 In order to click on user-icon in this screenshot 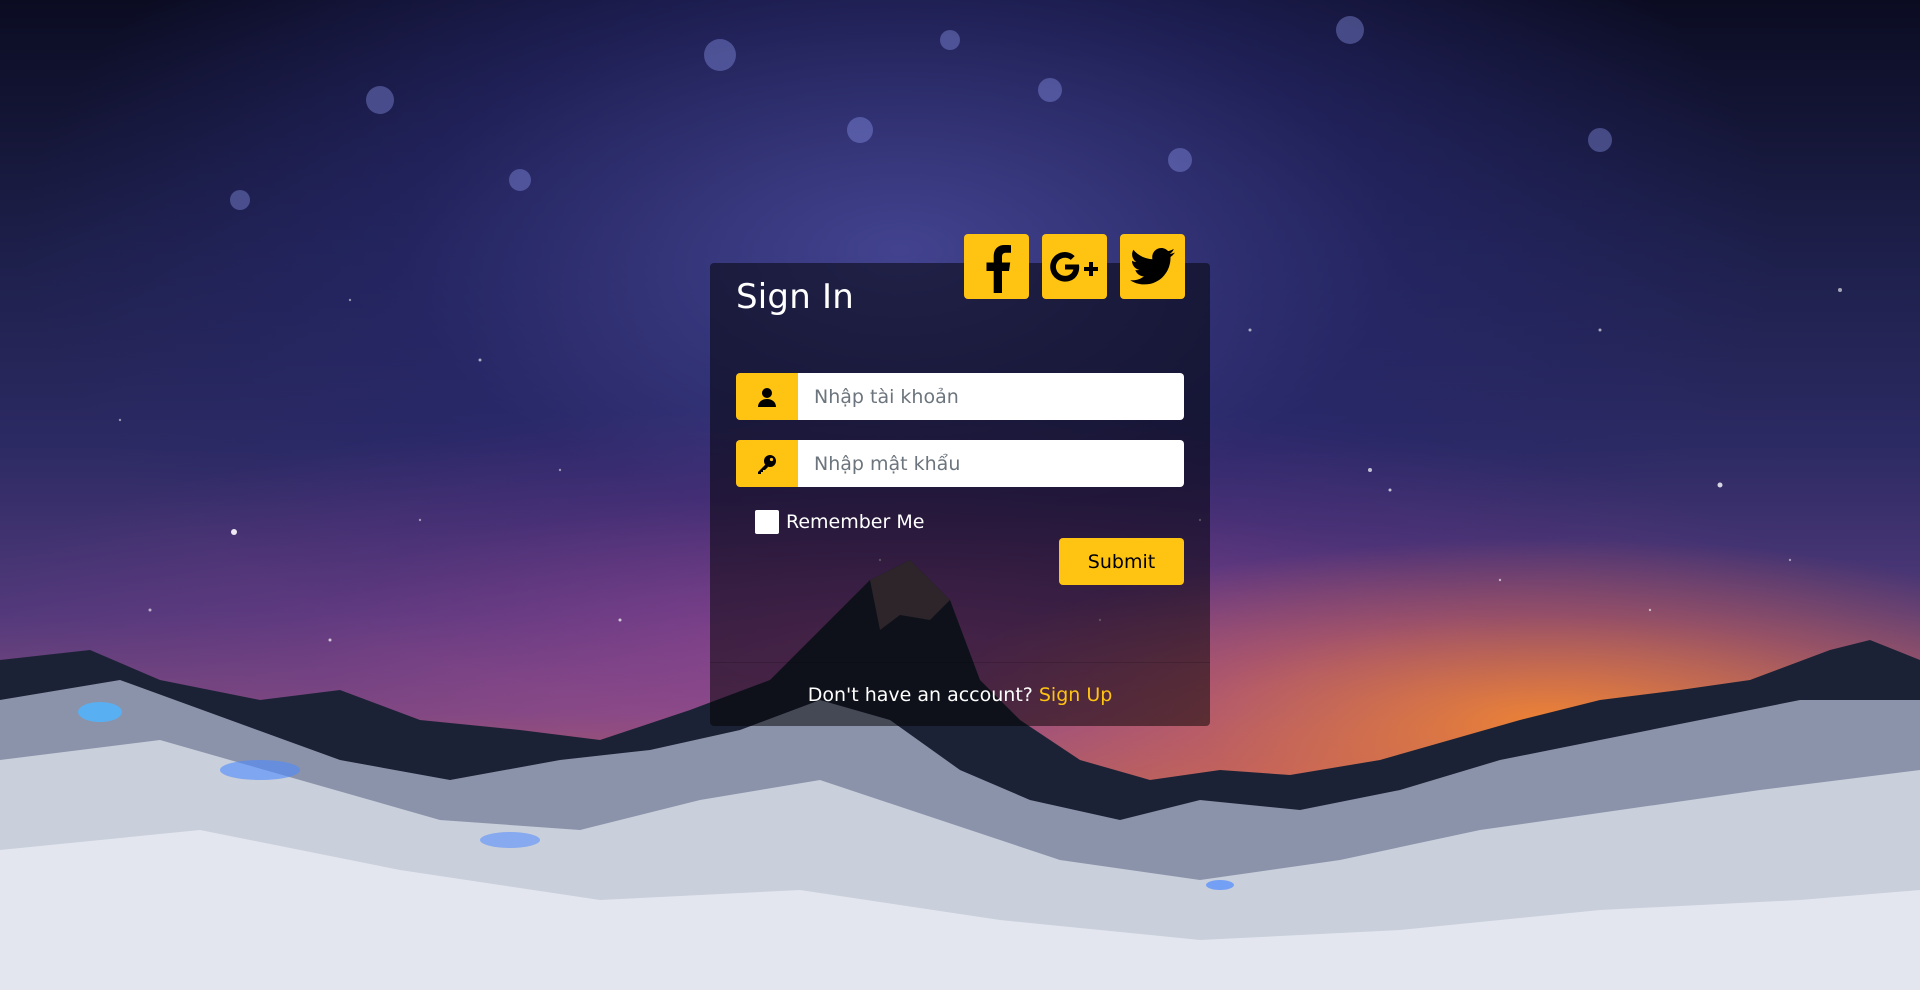, I will do `click(767, 396)`.